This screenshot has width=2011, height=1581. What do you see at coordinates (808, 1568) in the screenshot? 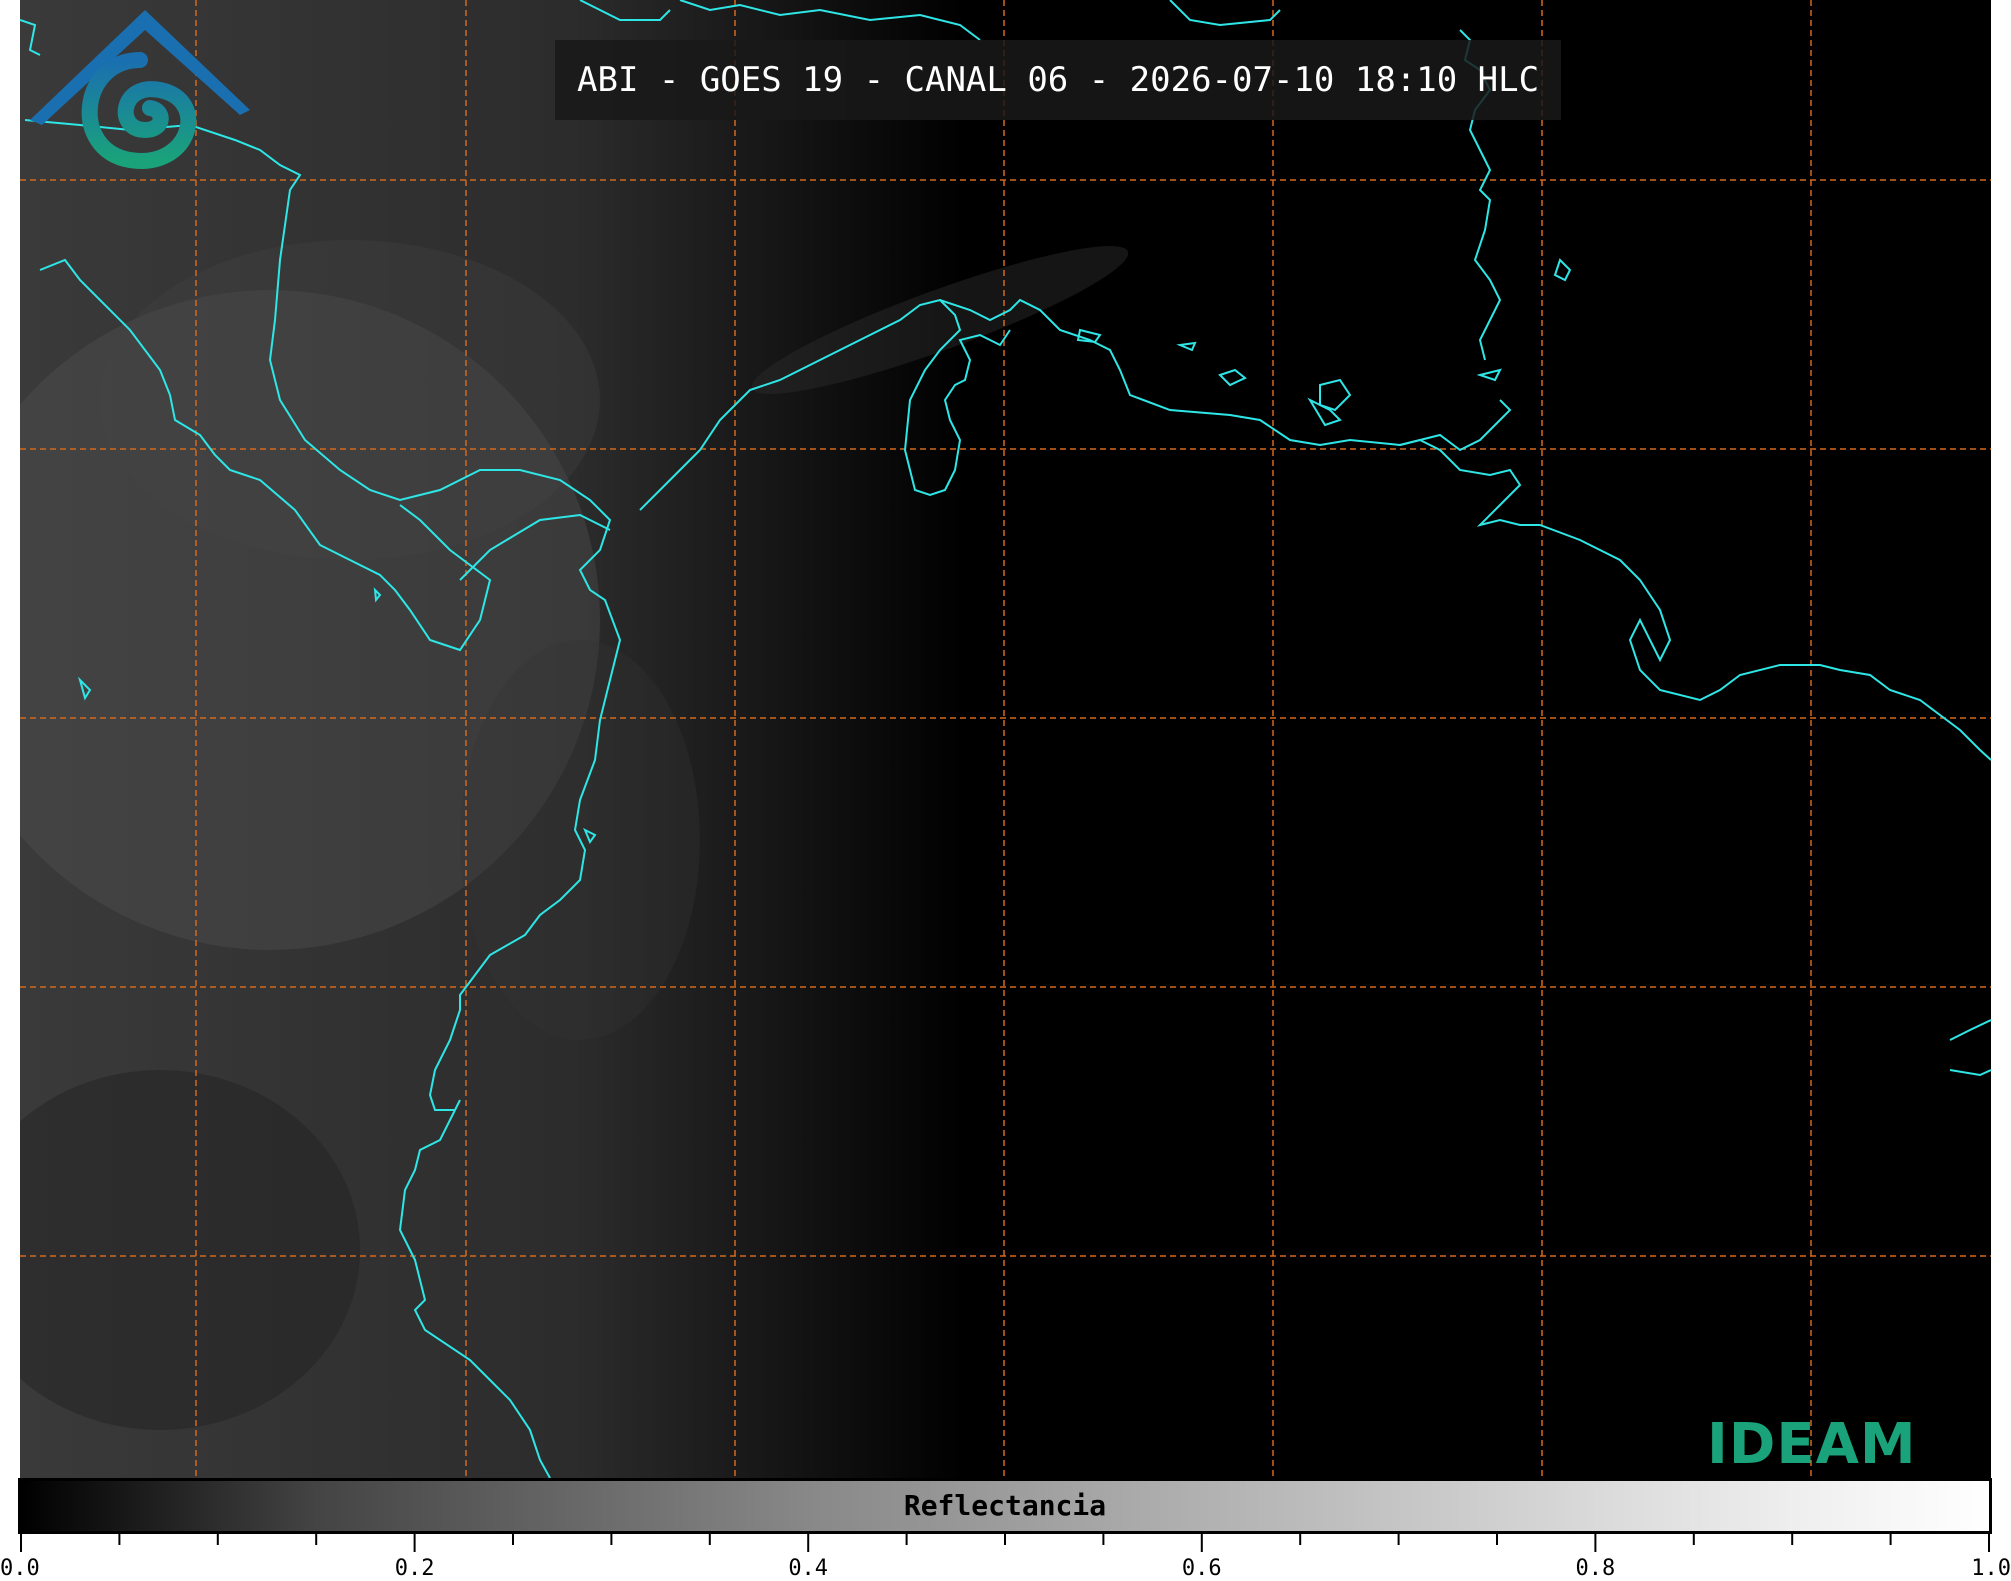
I see `colorbar-tick-label: 0.4` at bounding box center [808, 1568].